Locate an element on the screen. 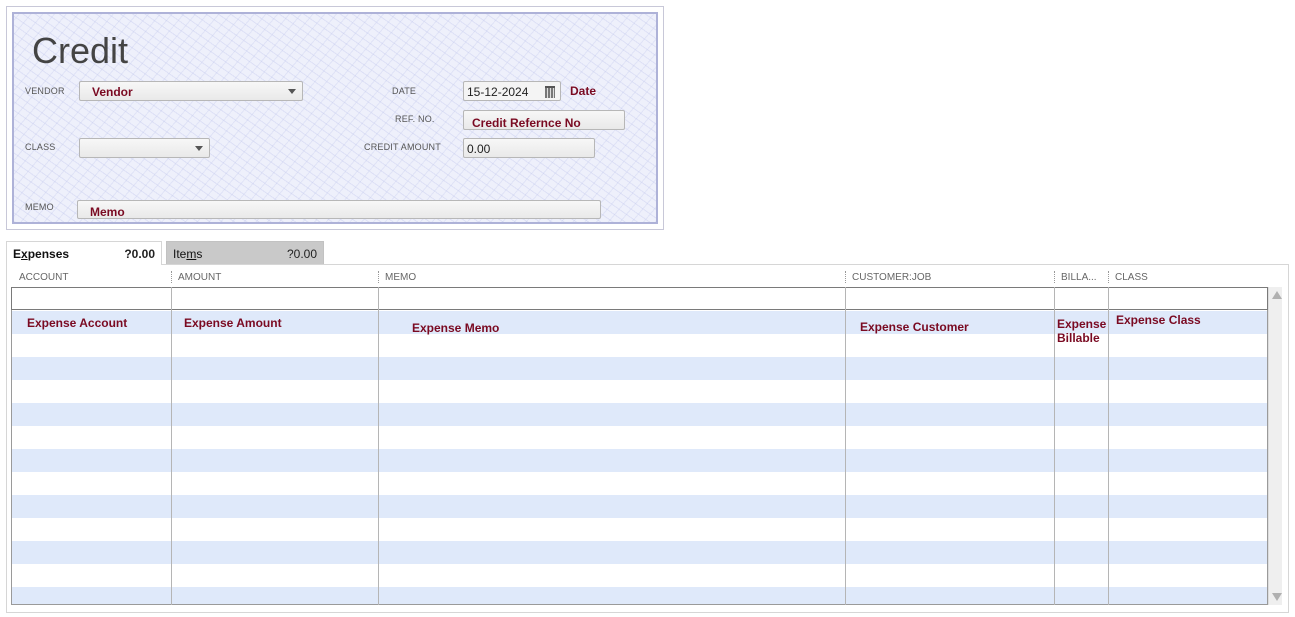  vendor-dropdown: Vendor is located at coordinates (191, 91).